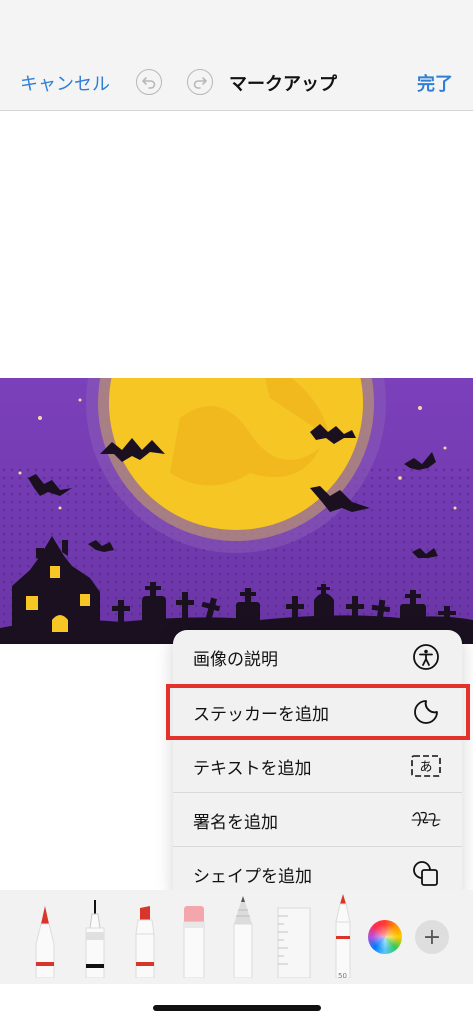 This screenshot has width=473, height=1024. I want to click on crayon-tool, so click(343, 935).